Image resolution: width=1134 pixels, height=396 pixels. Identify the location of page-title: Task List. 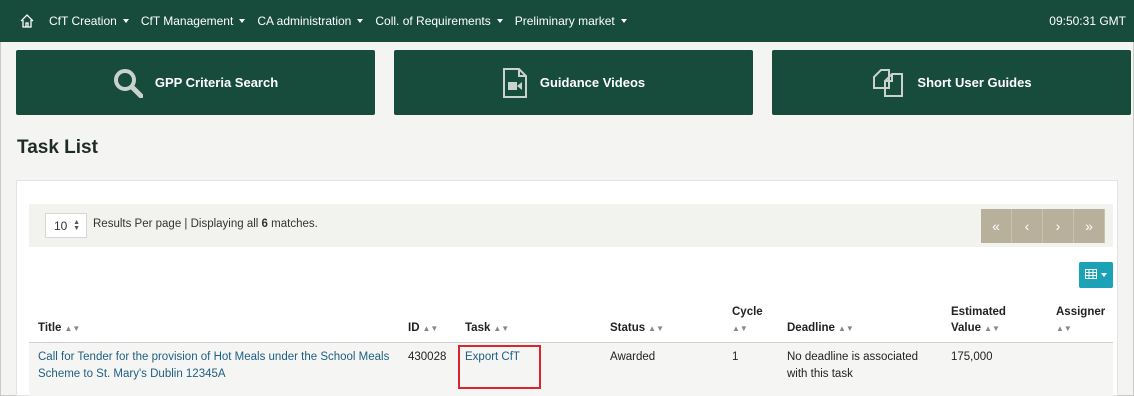
(57, 147).